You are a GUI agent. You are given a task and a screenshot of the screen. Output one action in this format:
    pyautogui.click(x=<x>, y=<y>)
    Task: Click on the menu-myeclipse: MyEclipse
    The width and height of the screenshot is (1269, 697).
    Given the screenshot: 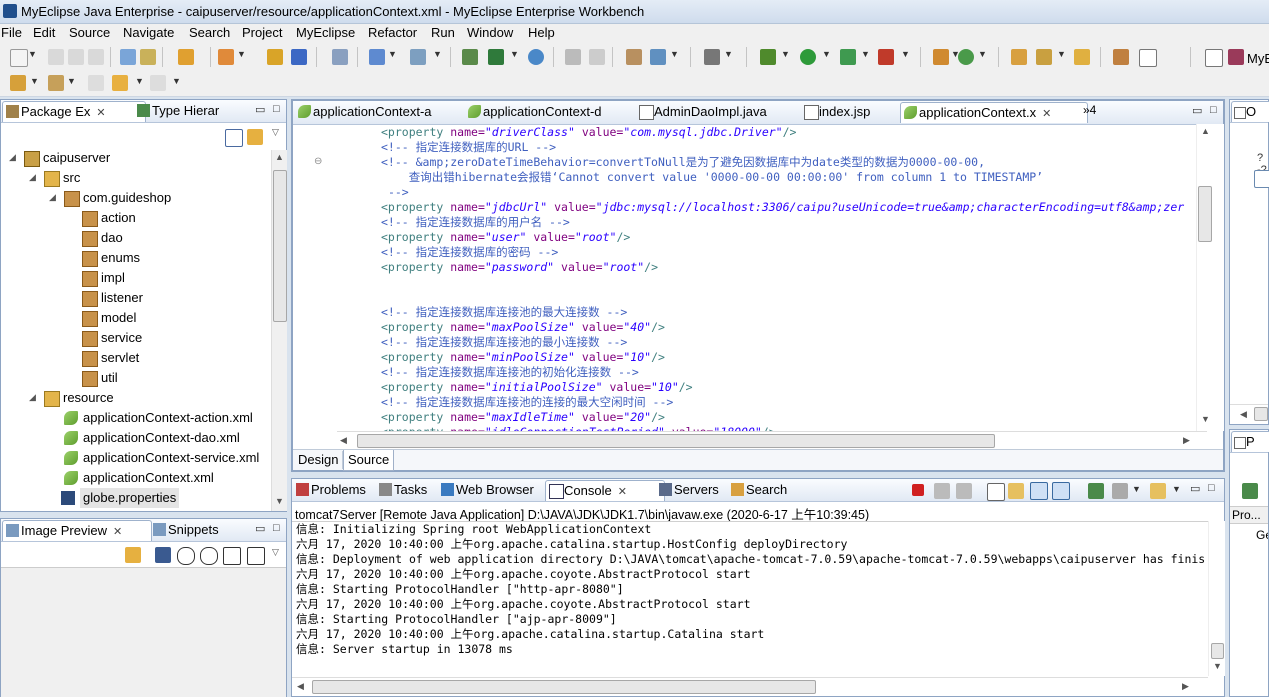 What is the action you would take?
    pyautogui.click(x=325, y=32)
    